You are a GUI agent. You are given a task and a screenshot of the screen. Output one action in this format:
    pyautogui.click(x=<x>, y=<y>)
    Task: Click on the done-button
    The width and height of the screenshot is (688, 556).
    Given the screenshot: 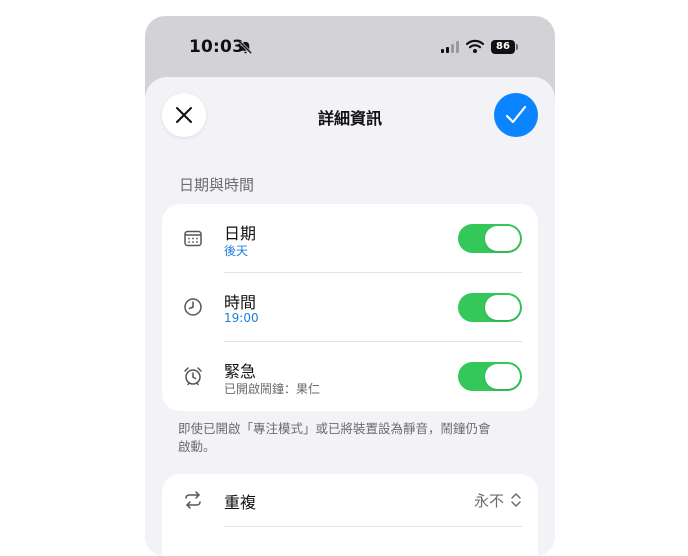 What is the action you would take?
    pyautogui.click(x=516, y=115)
    